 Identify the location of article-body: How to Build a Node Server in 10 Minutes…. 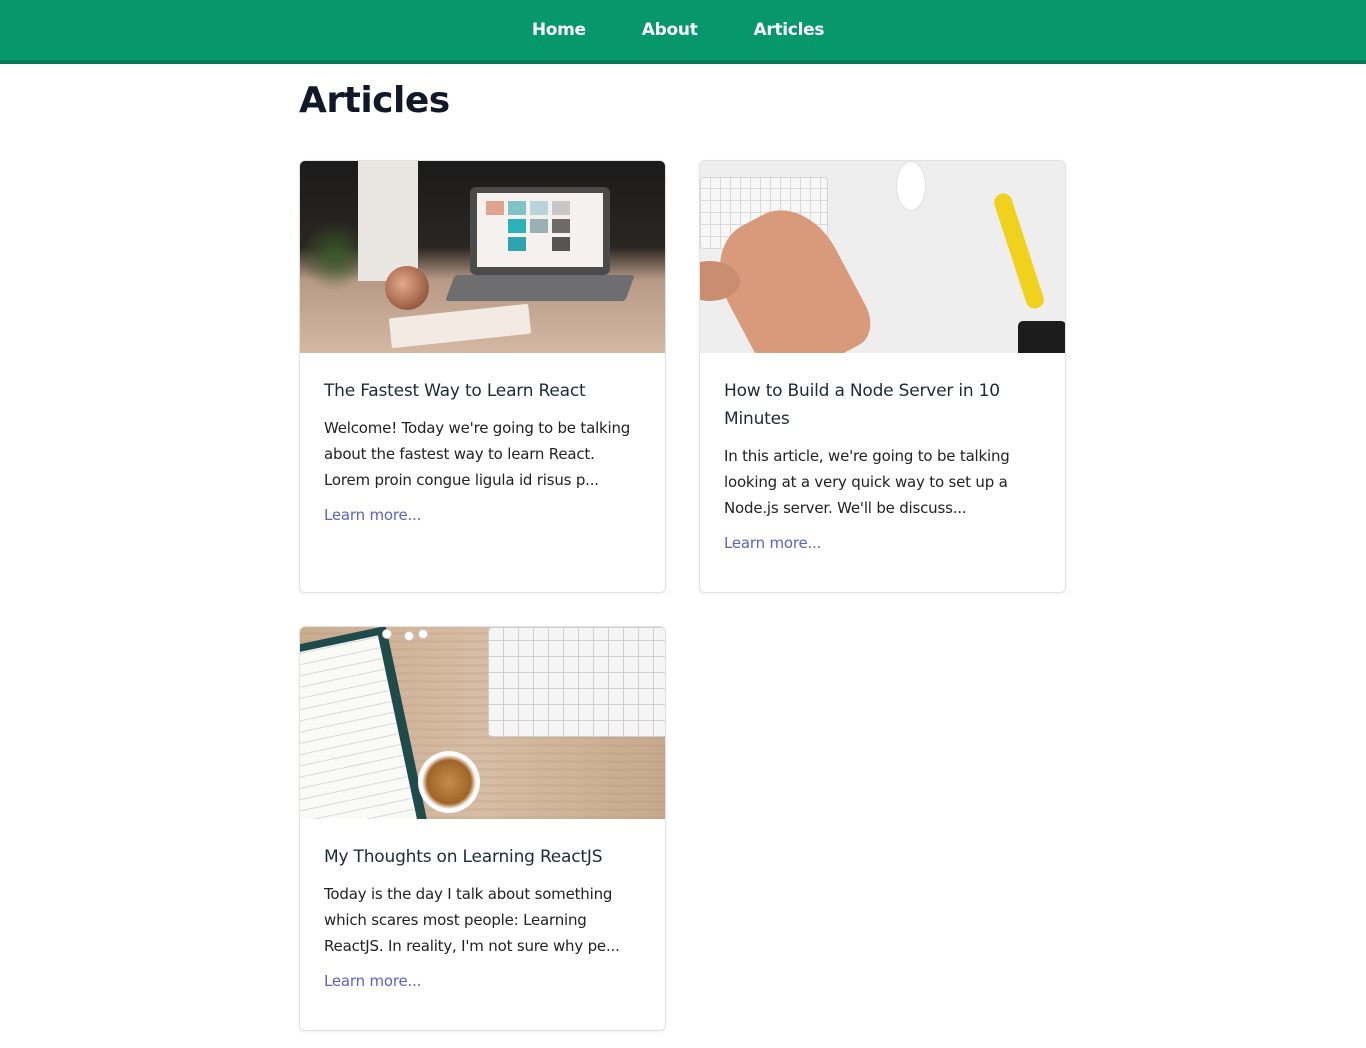
(882, 452).